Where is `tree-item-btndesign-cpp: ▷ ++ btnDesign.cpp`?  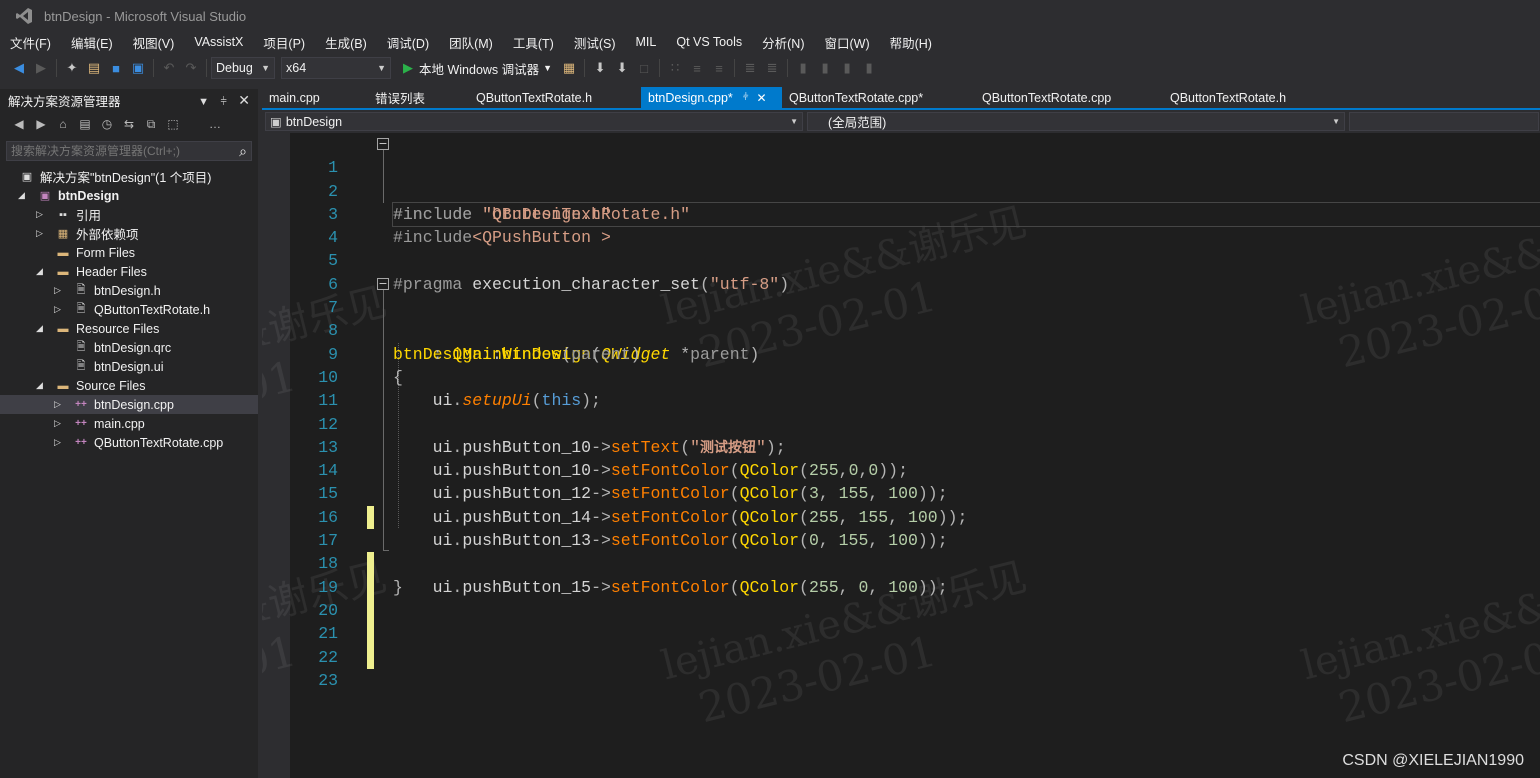 tree-item-btndesign-cpp: ▷ ++ btnDesign.cpp is located at coordinates (129, 404).